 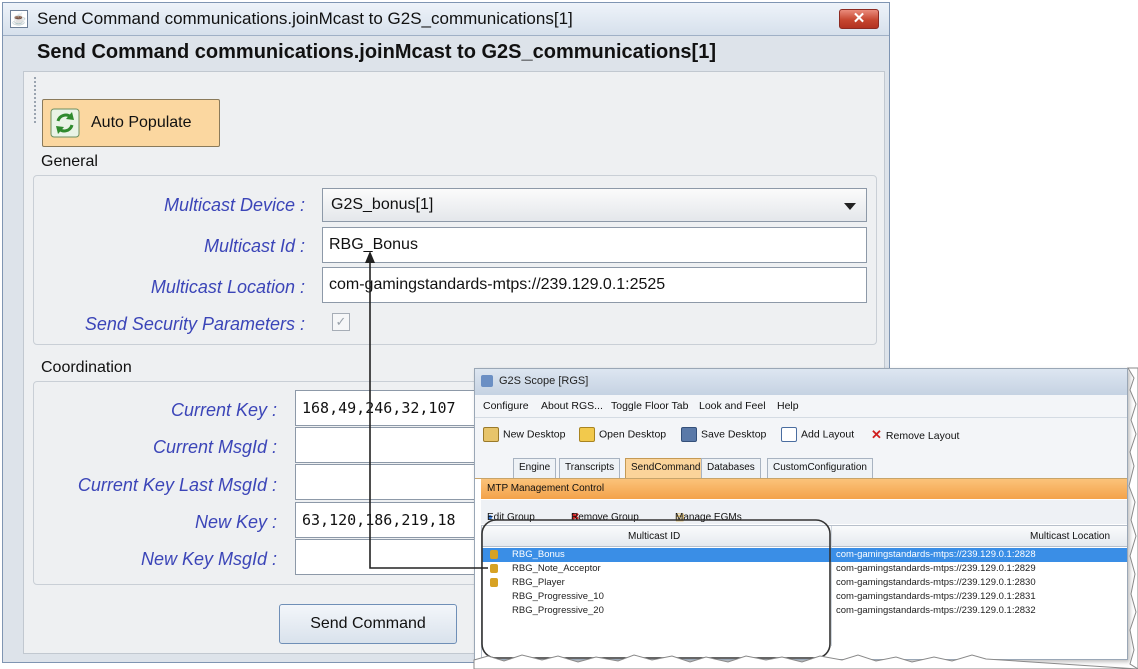 I want to click on new-key-field: 63,120,186,219,18, so click(x=385, y=520).